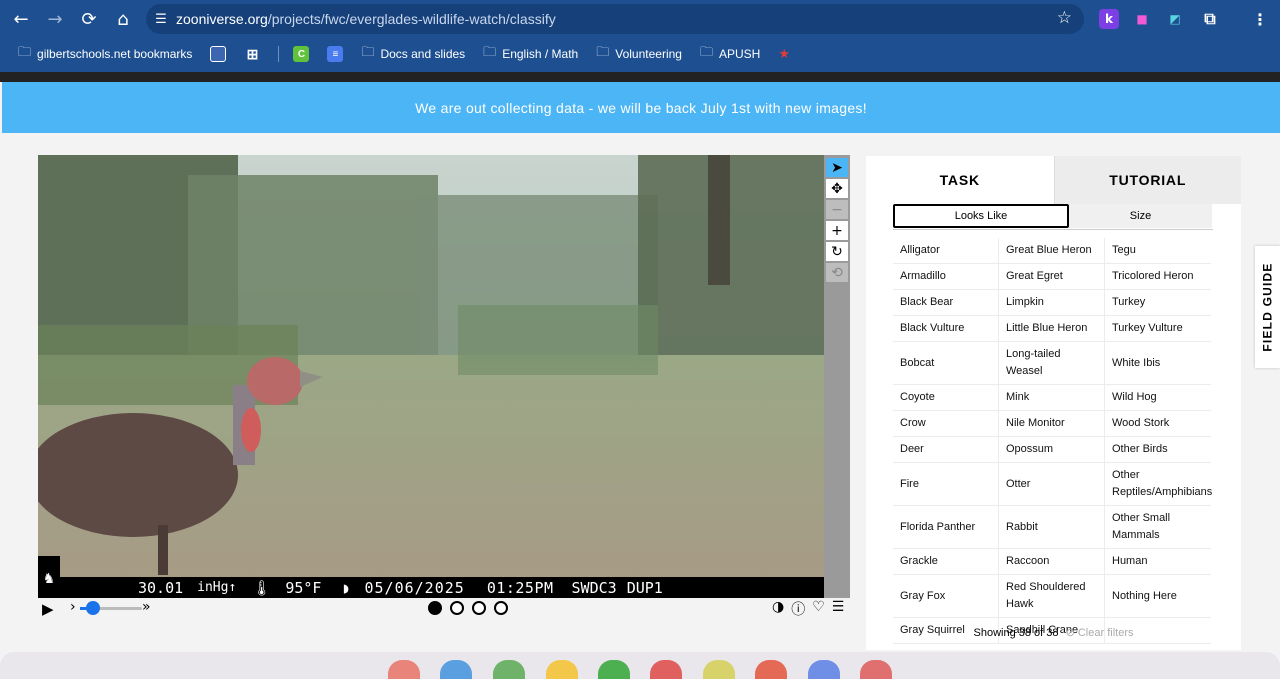 The height and width of the screenshot is (679, 1280). I want to click on species-choice: Long-tailed Weasel, so click(1052, 363).